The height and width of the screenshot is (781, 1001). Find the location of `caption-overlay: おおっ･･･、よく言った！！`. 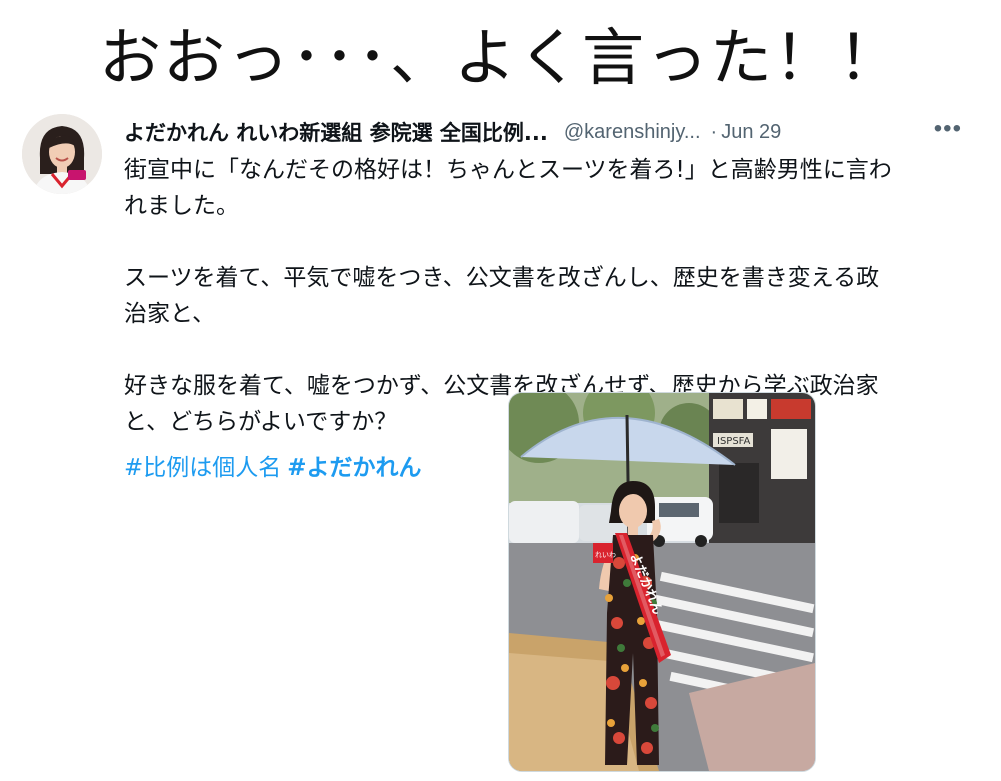

caption-overlay: おおっ･･･、よく言った！！ is located at coordinates (500, 57).